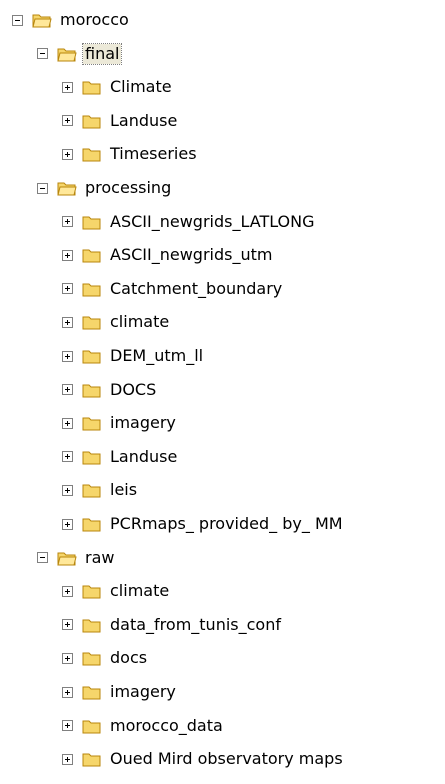 This screenshot has width=445, height=784. I want to click on tree-node-label: ASCII_newgrids_utm, so click(191, 255).